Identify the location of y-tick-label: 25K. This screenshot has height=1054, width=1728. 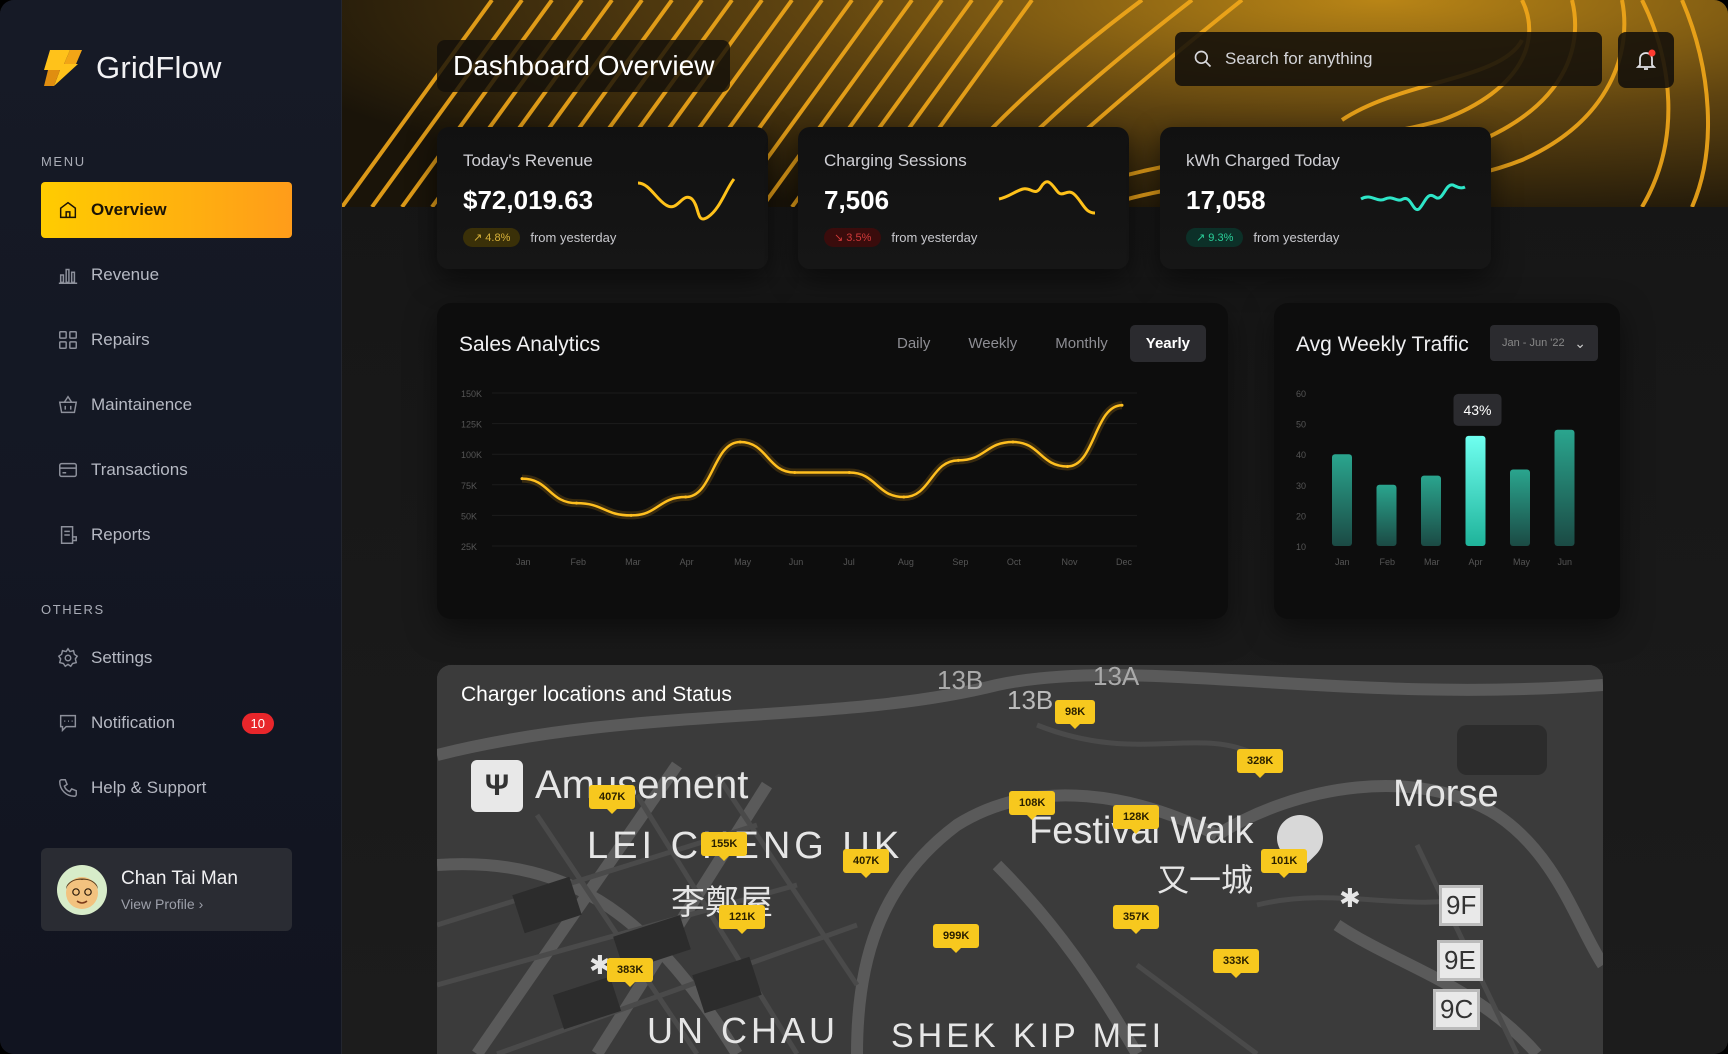
(469, 547).